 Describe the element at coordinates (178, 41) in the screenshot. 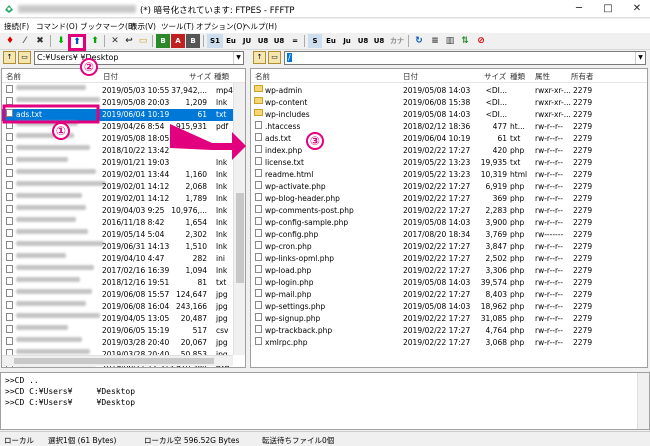

I see `ascii-mode-icon: A` at that location.